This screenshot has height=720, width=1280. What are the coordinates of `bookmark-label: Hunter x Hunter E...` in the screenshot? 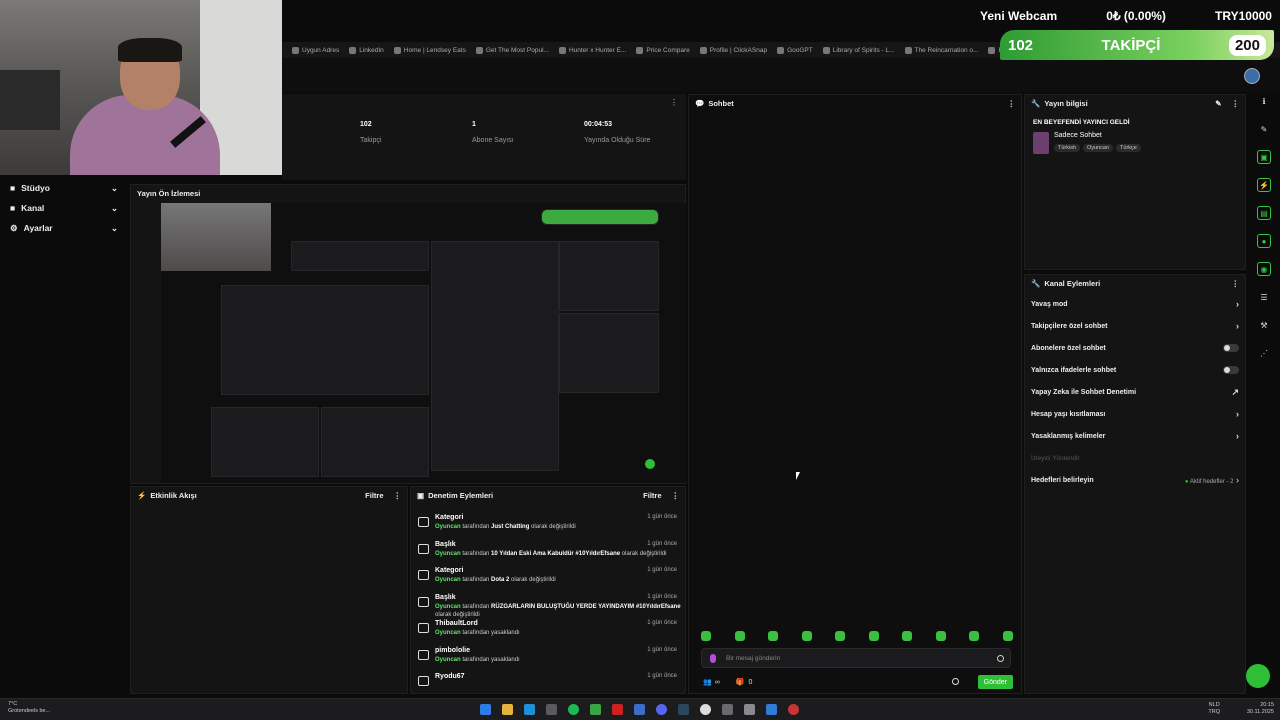 It's located at (597, 50).